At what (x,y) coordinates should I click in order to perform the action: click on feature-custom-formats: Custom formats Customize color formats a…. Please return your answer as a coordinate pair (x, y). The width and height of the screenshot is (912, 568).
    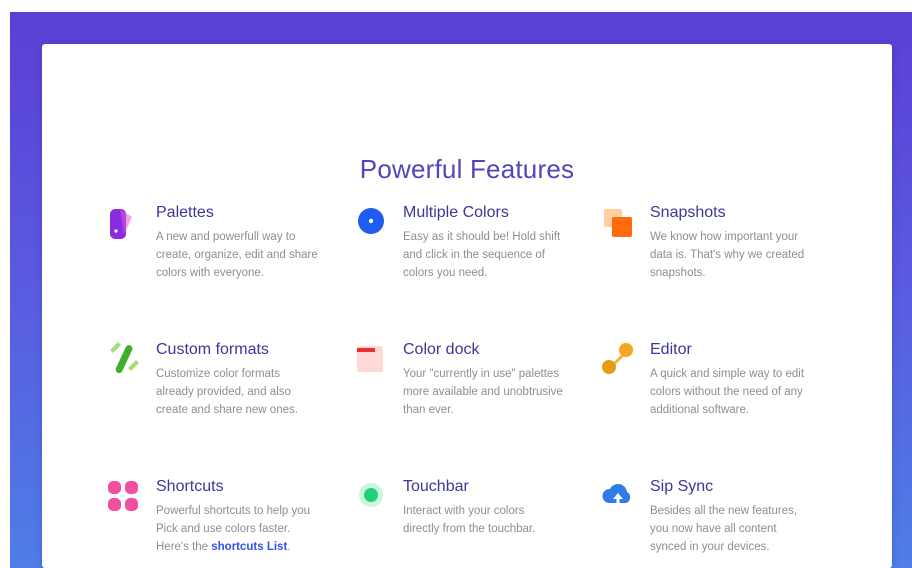
    Looking at the image, I should click on (233, 379).